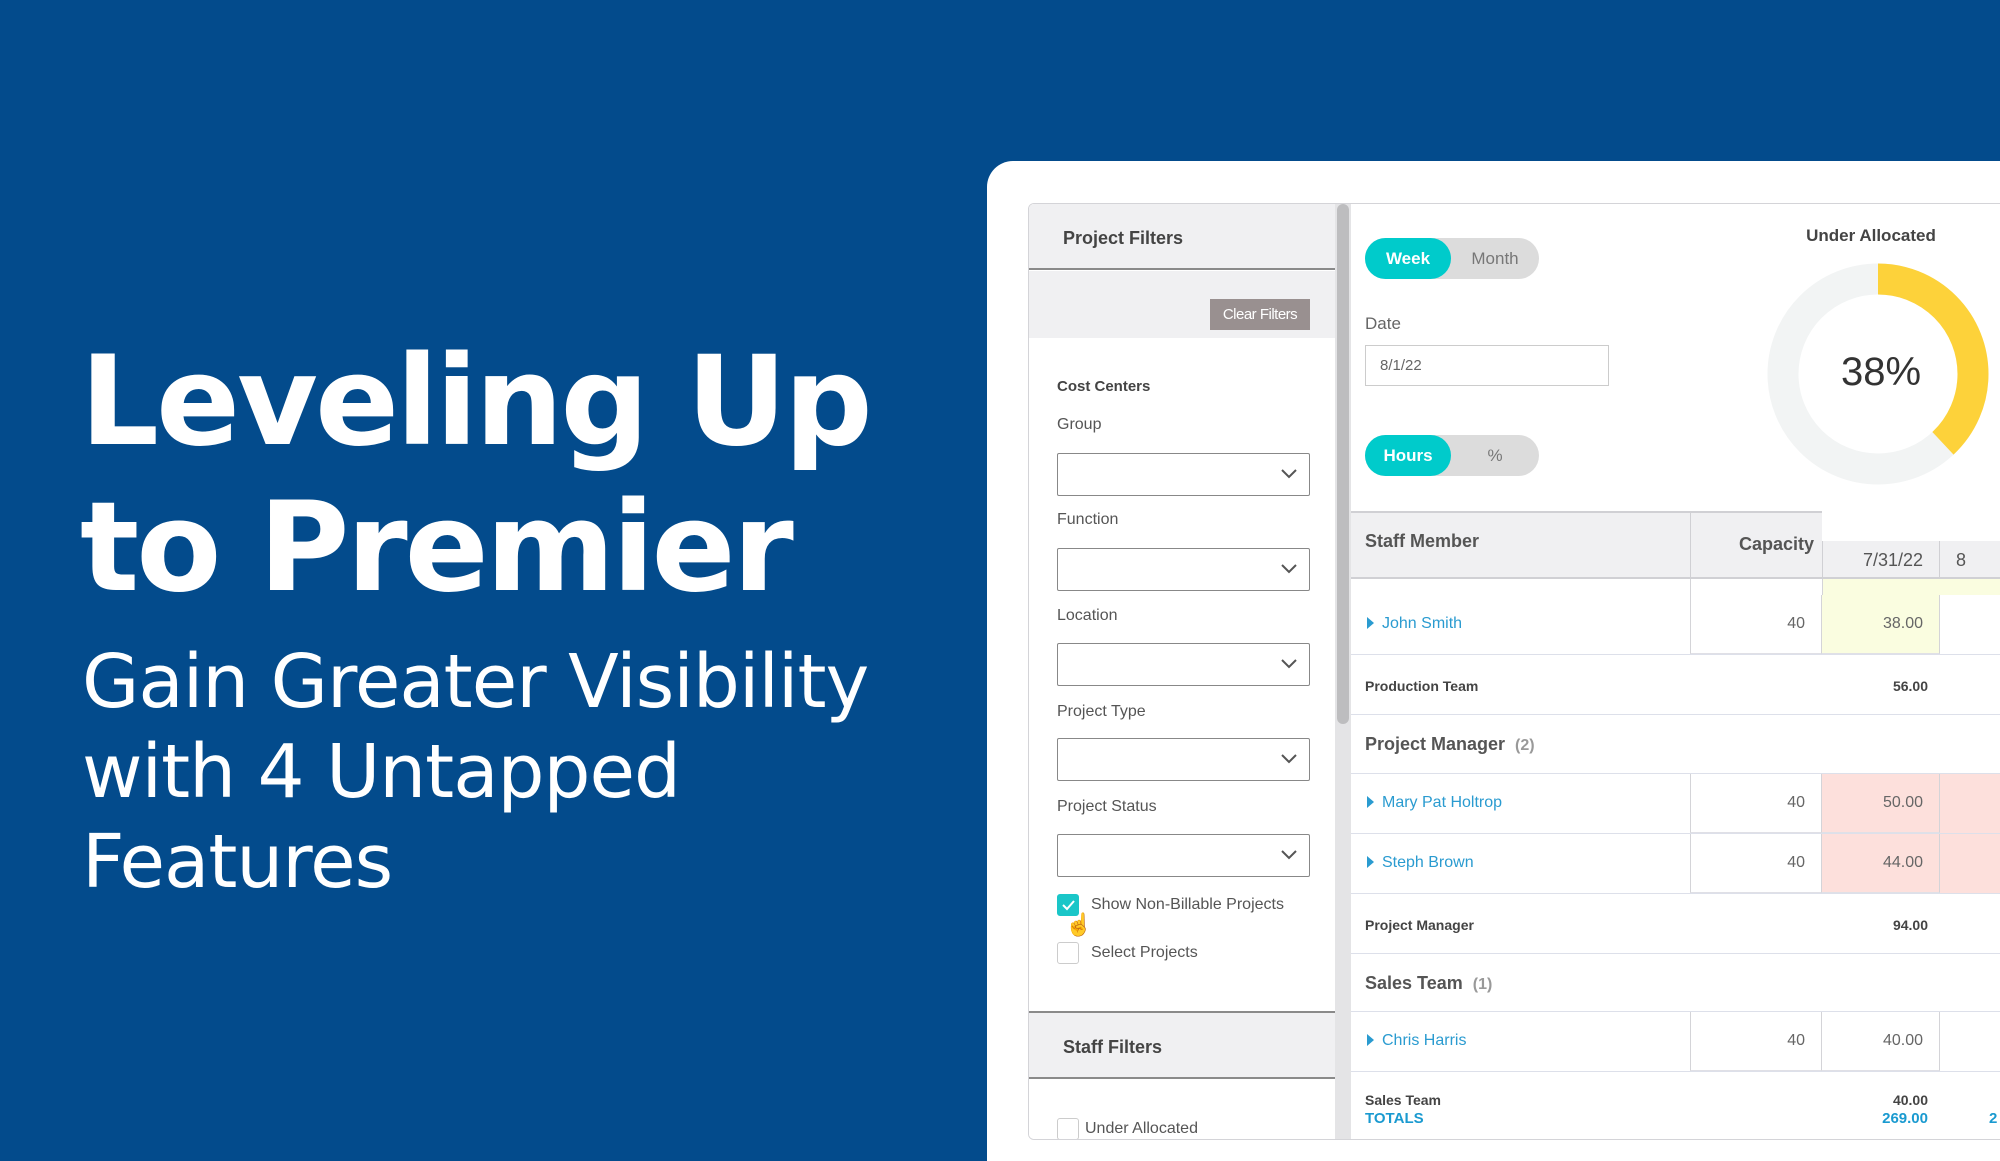 The height and width of the screenshot is (1161, 2000). What do you see at coordinates (1911, 587) in the screenshot?
I see `highlight-strip` at bounding box center [1911, 587].